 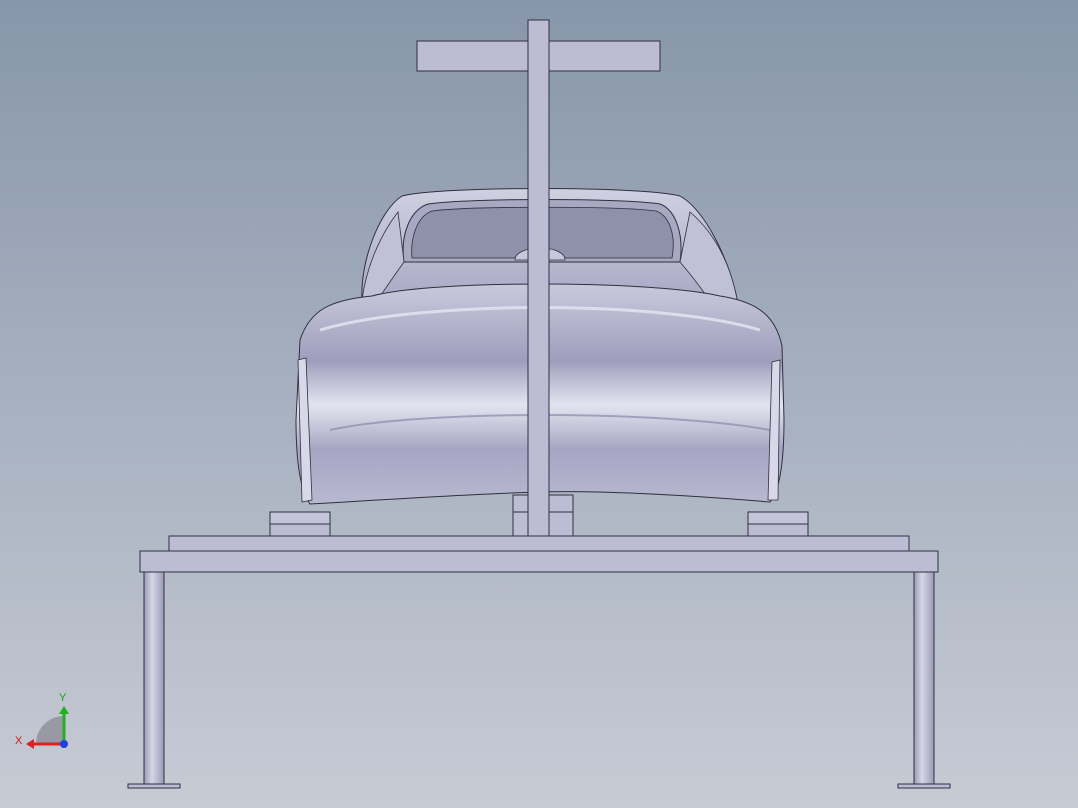 I want to click on triad-x-label: X, so click(x=19, y=741).